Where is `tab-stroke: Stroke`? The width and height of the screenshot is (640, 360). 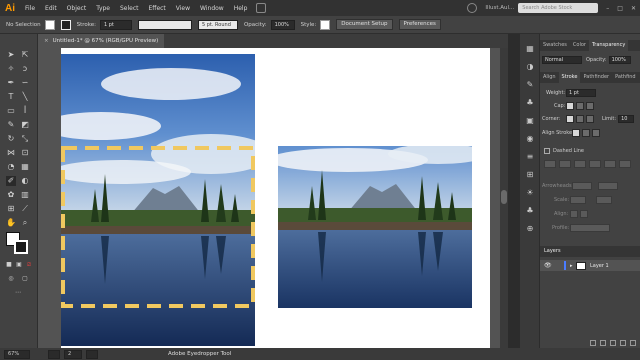 tab-stroke: Stroke is located at coordinates (569, 77).